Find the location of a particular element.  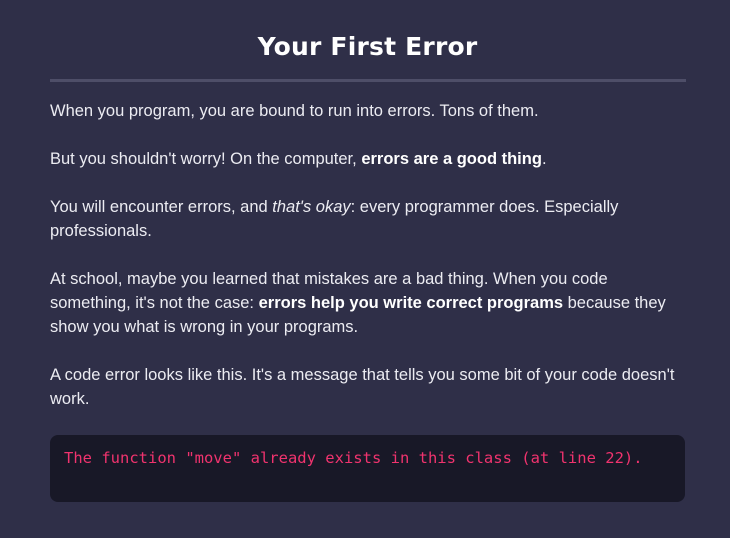

title-divider is located at coordinates (368, 80).